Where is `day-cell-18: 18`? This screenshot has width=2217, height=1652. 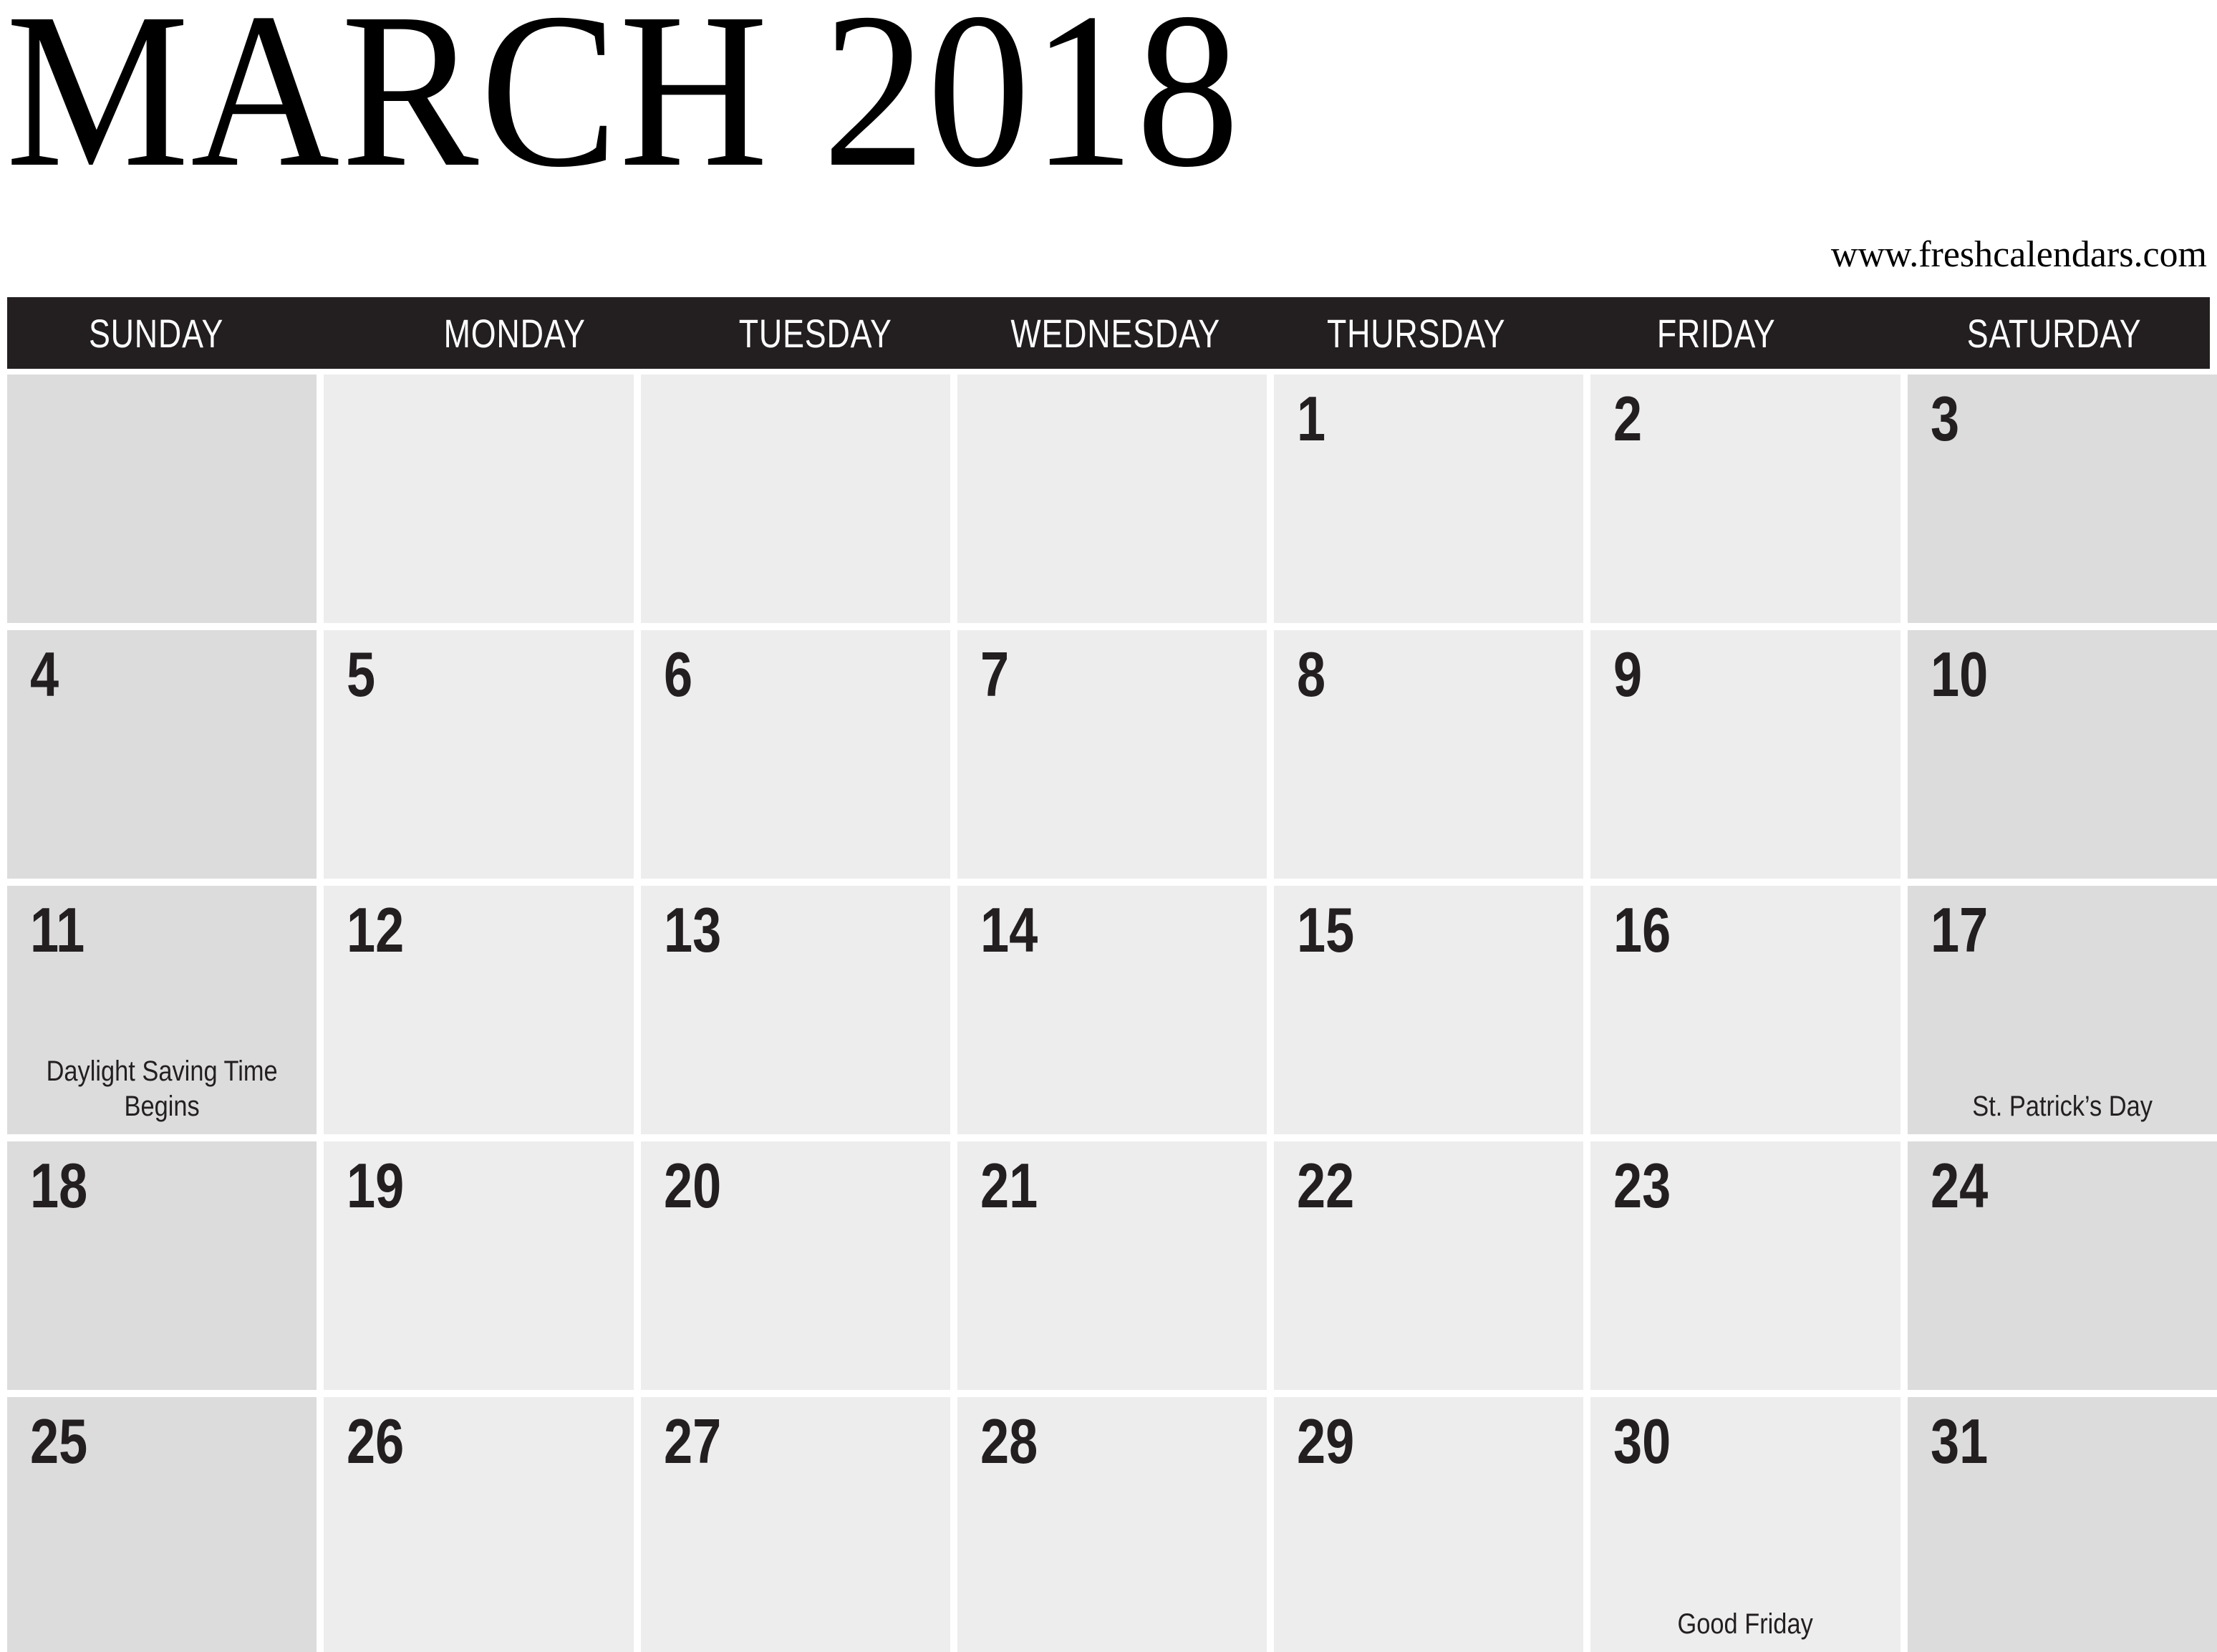 day-cell-18: 18 is located at coordinates (162, 1266).